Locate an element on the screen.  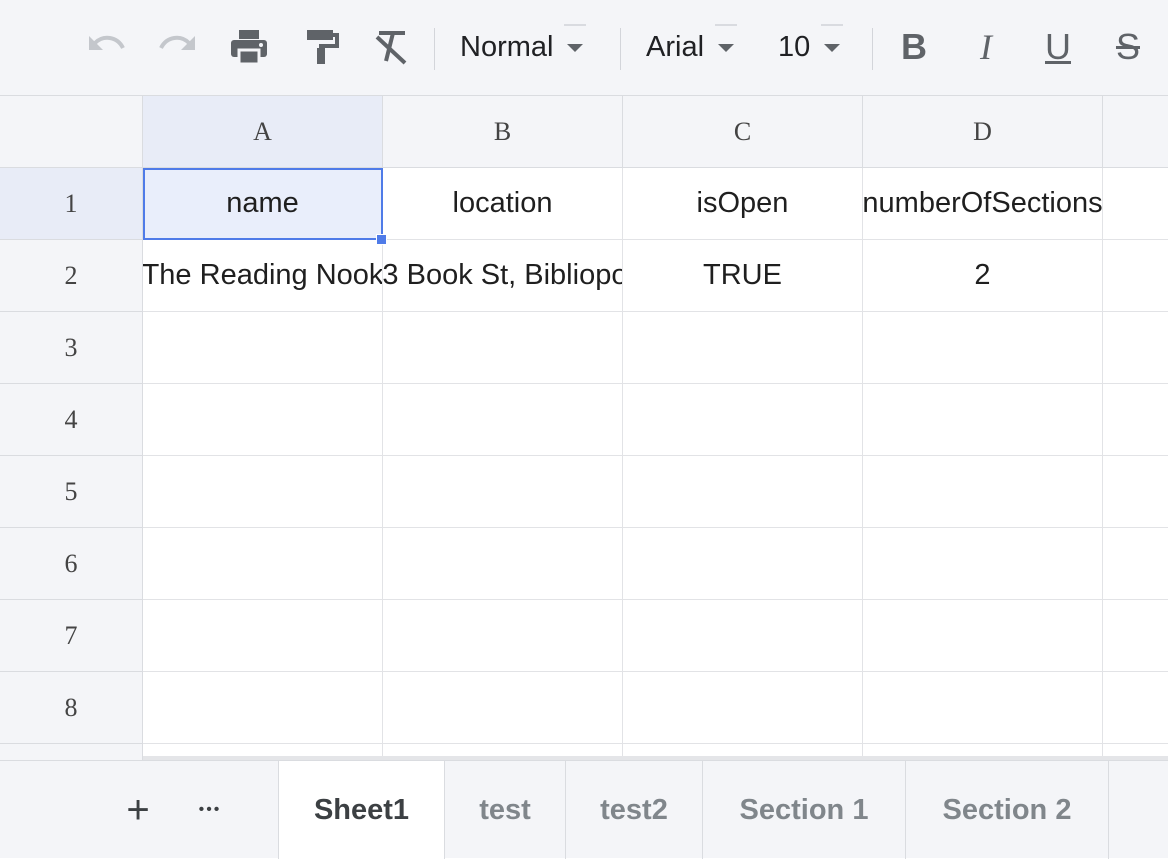
cell-c2: TRUE is located at coordinates (743, 276).